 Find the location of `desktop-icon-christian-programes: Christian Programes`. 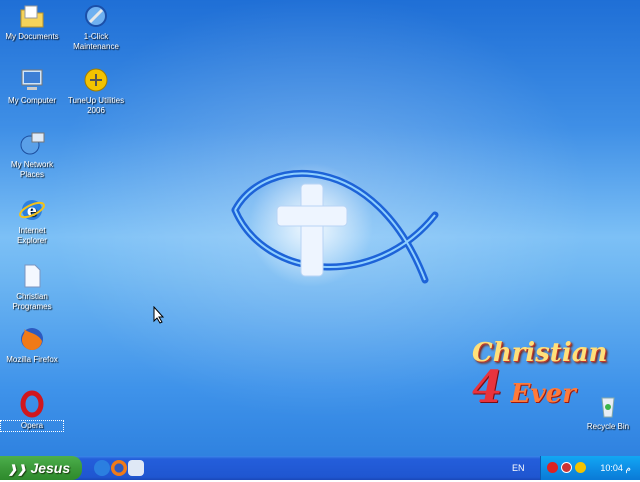

desktop-icon-christian-programes: Christian Programes is located at coordinates (32, 287).